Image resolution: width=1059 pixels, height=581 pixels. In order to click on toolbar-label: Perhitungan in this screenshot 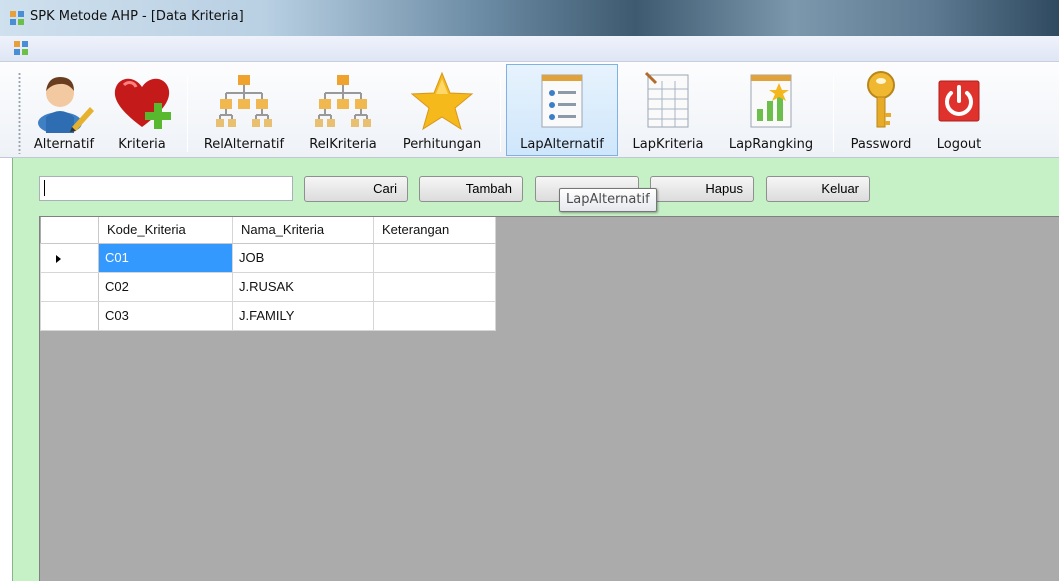, I will do `click(442, 144)`.